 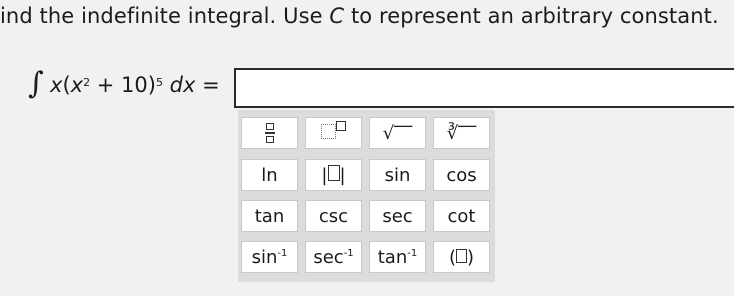 I want to click on equals-sign: =, so click(x=207, y=85).